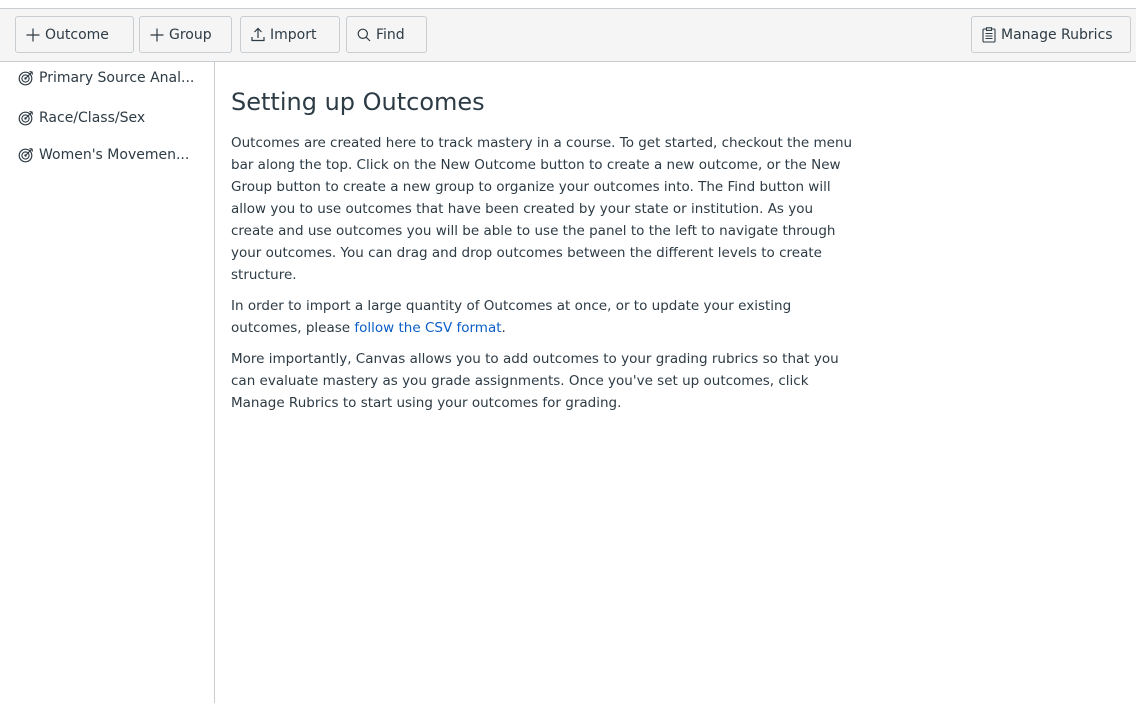 The width and height of the screenshot is (1136, 703). Describe the element at coordinates (258, 34) in the screenshot. I see `upload-icon` at that location.